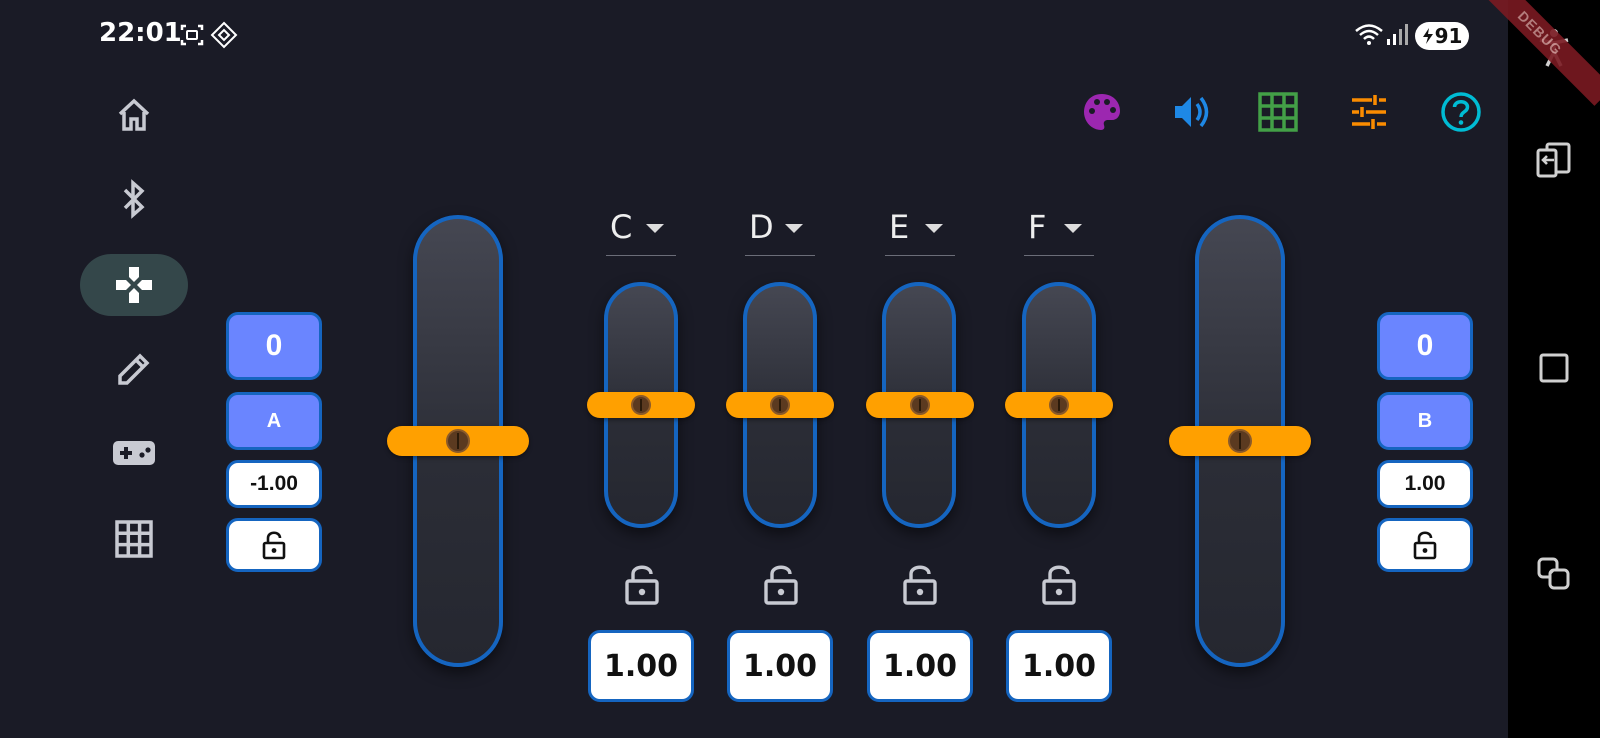 Image resolution: width=1600 pixels, height=738 pixels. What do you see at coordinates (761, 227) in the screenshot?
I see `channel-d-label: D` at bounding box center [761, 227].